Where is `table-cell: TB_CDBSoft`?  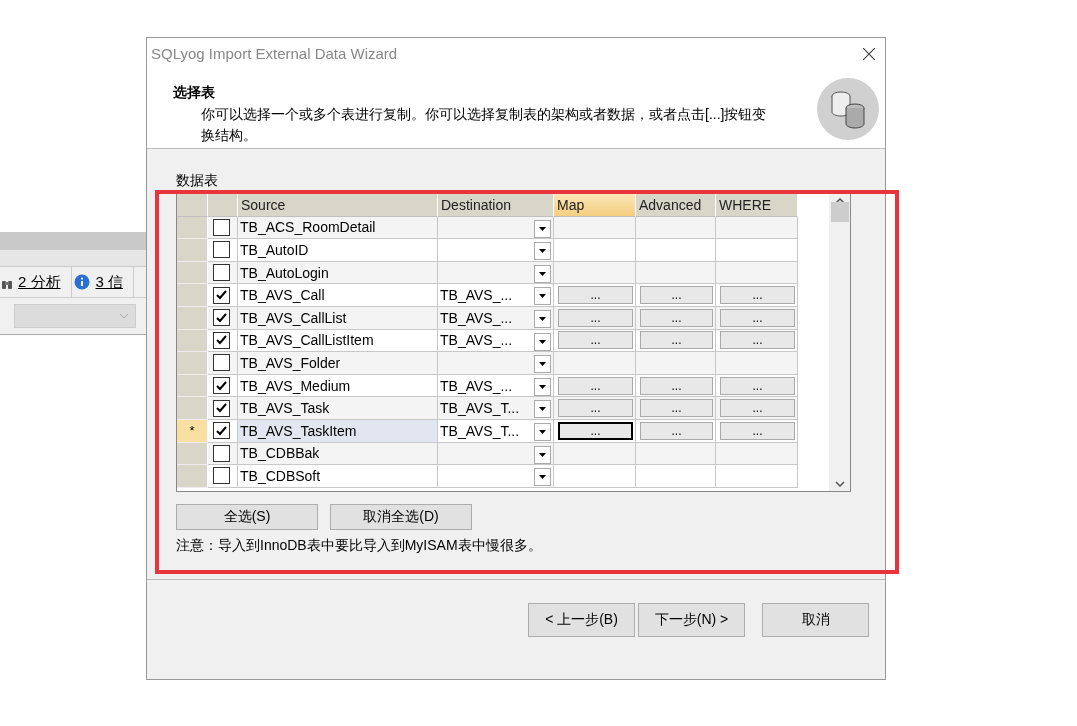 table-cell: TB_CDBSoft is located at coordinates (338, 476).